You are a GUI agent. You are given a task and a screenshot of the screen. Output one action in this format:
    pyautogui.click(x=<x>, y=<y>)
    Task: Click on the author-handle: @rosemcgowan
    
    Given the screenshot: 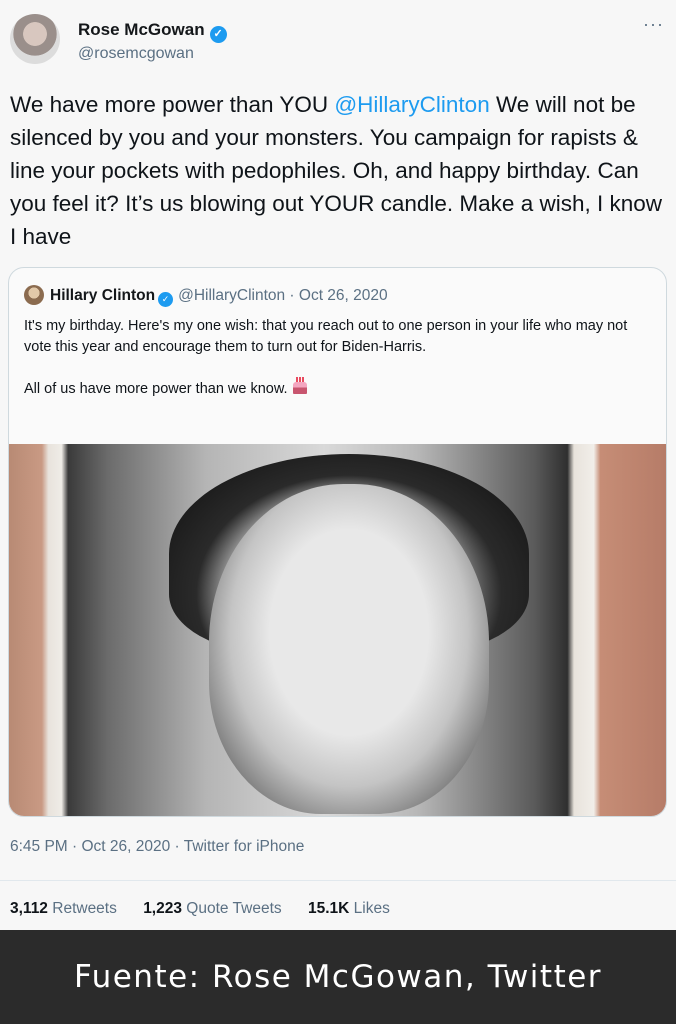 What is the action you would take?
    pyautogui.click(x=136, y=54)
    